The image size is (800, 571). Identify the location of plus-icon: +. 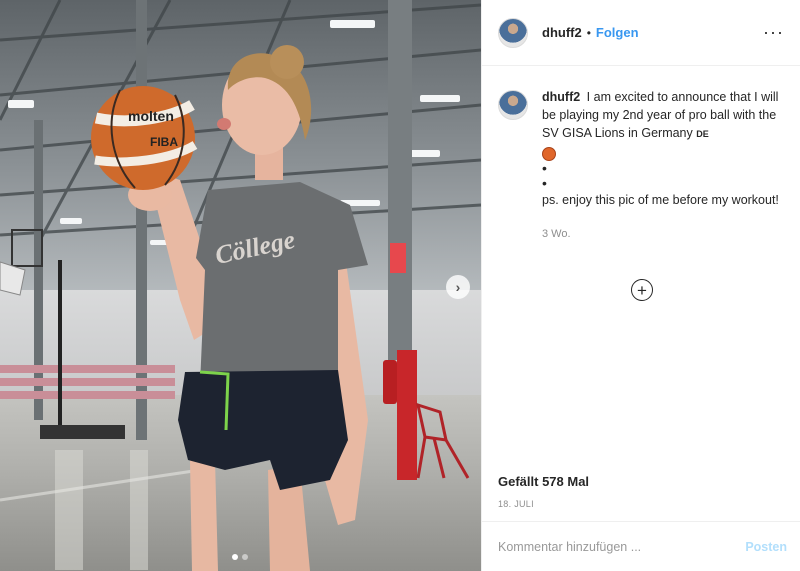
(642, 290).